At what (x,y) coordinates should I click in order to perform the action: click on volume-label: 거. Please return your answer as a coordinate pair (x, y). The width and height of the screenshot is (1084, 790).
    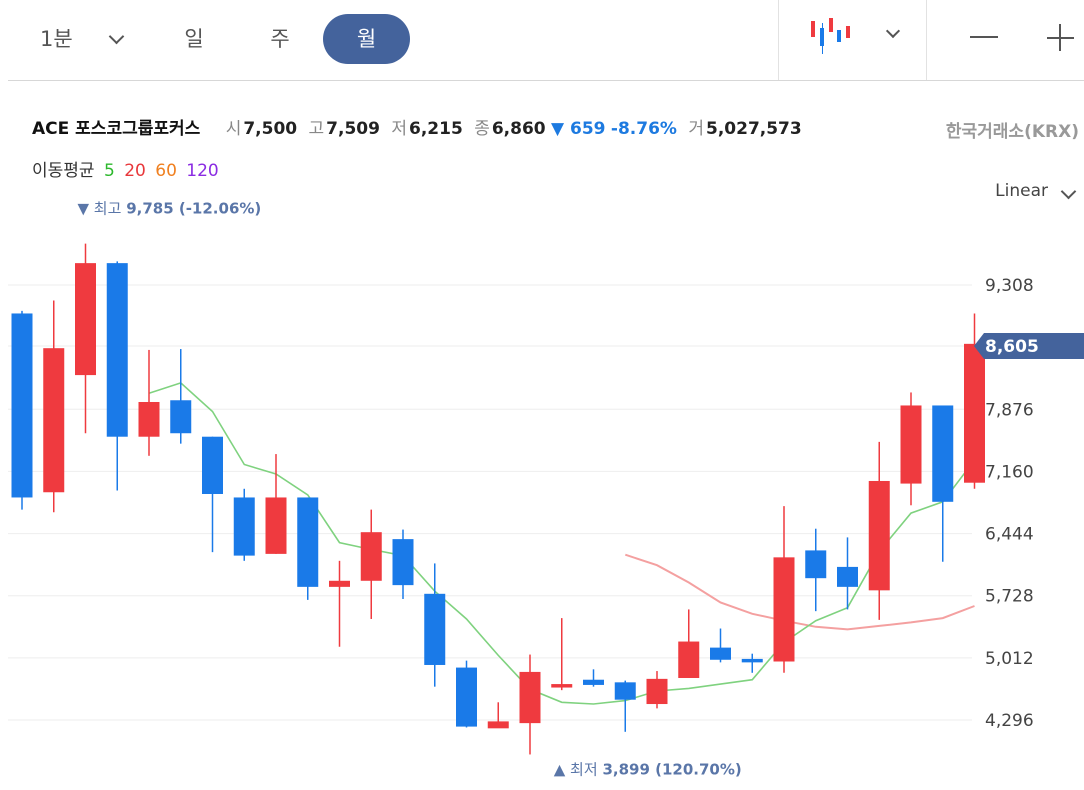
    Looking at the image, I should click on (696, 129).